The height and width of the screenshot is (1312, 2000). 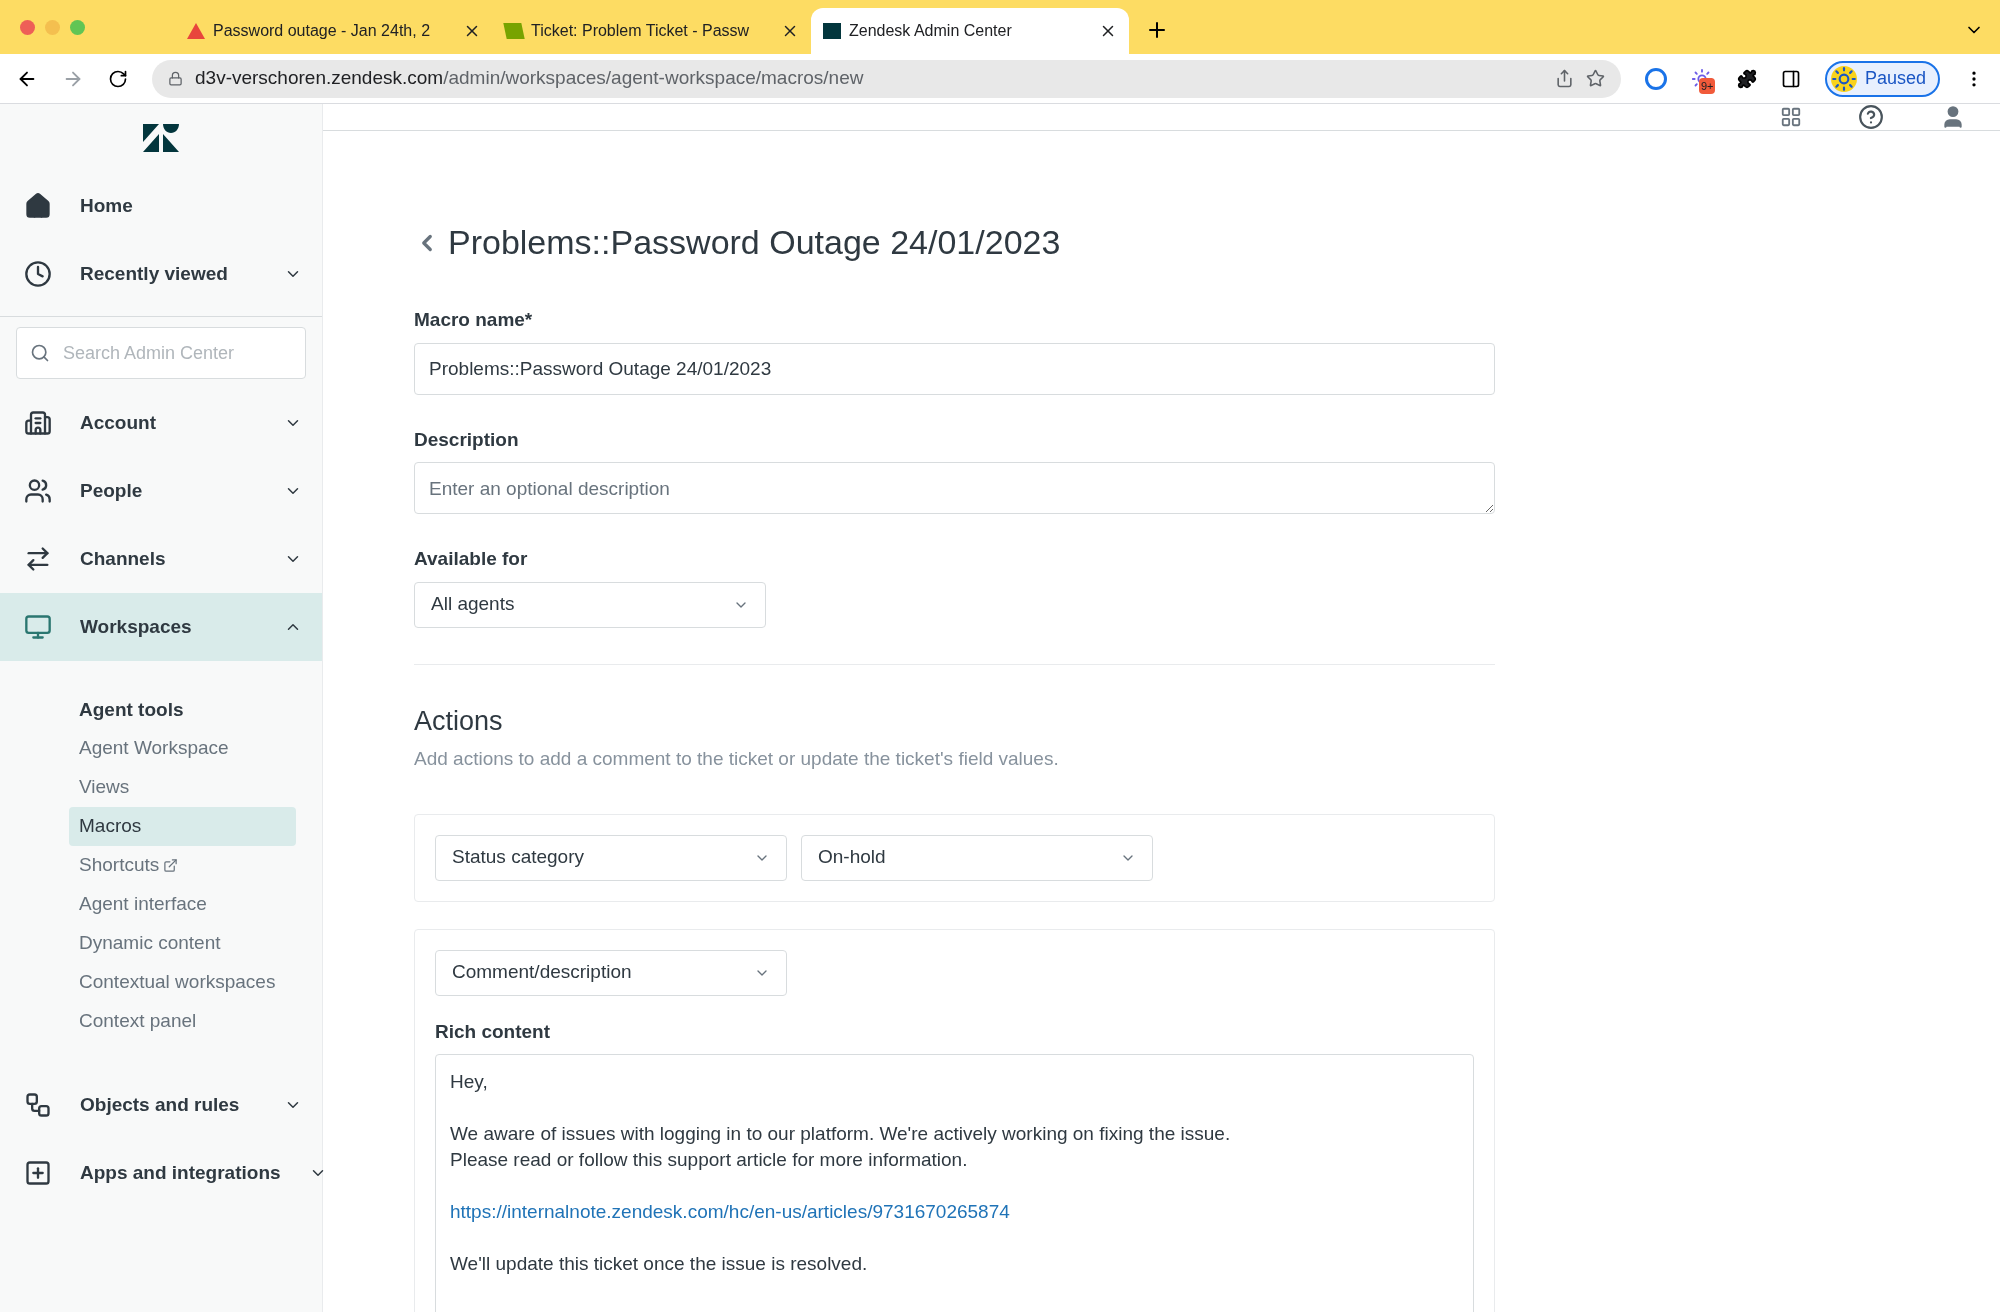 I want to click on message-text: Hey,, so click(x=469, y=1082).